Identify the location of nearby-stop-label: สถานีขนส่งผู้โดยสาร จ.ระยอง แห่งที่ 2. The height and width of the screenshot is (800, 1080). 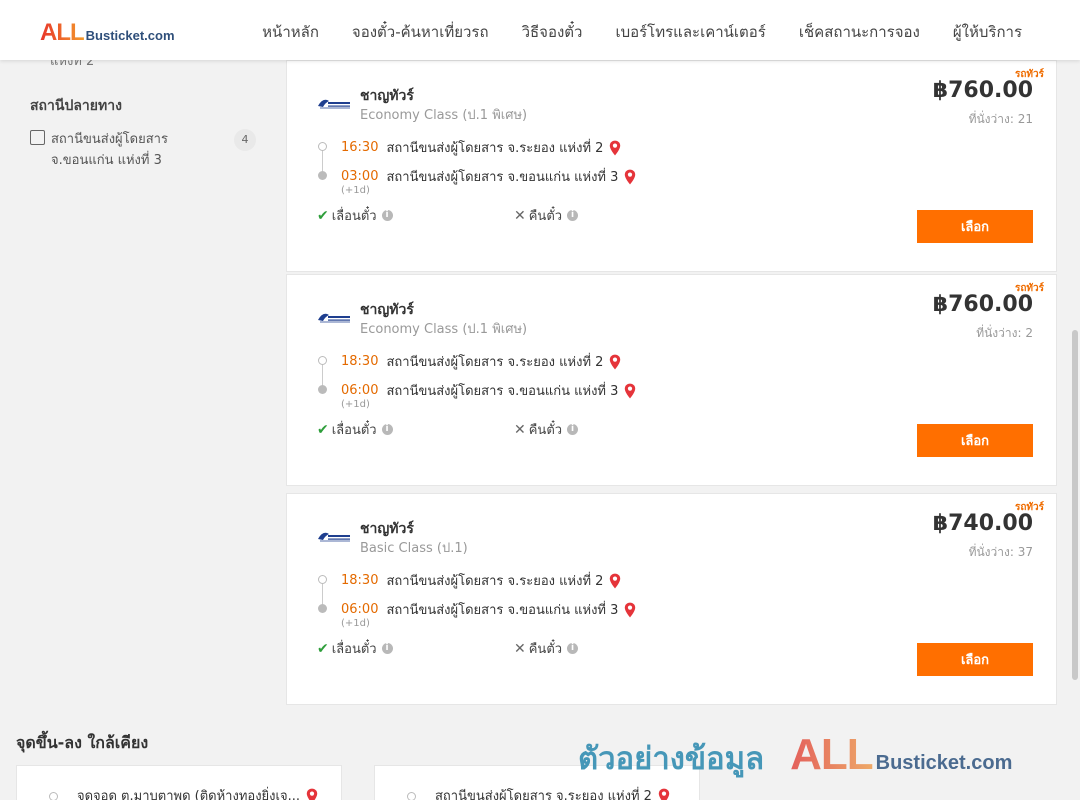
(543, 794).